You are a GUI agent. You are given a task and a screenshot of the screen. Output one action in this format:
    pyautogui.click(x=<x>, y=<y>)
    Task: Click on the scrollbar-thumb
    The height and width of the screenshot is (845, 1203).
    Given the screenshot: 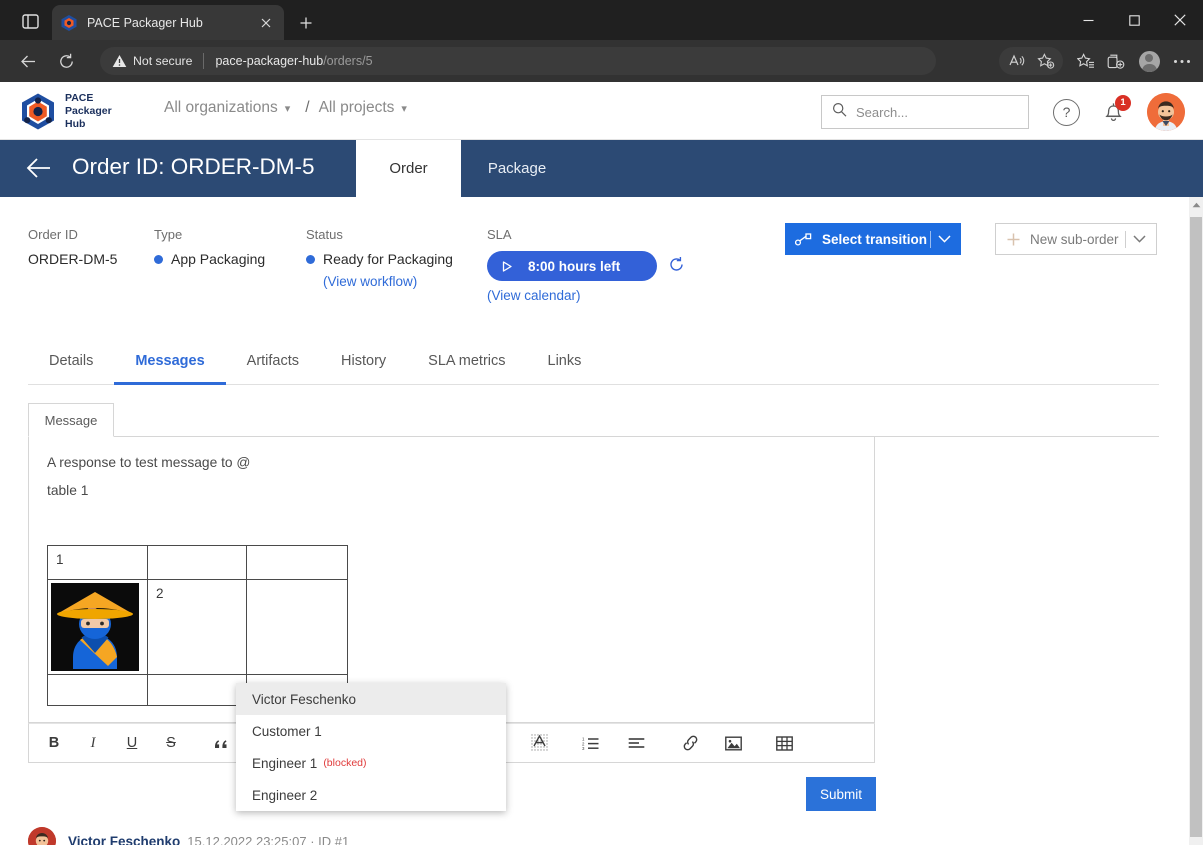 What is the action you would take?
    pyautogui.click(x=1196, y=527)
    